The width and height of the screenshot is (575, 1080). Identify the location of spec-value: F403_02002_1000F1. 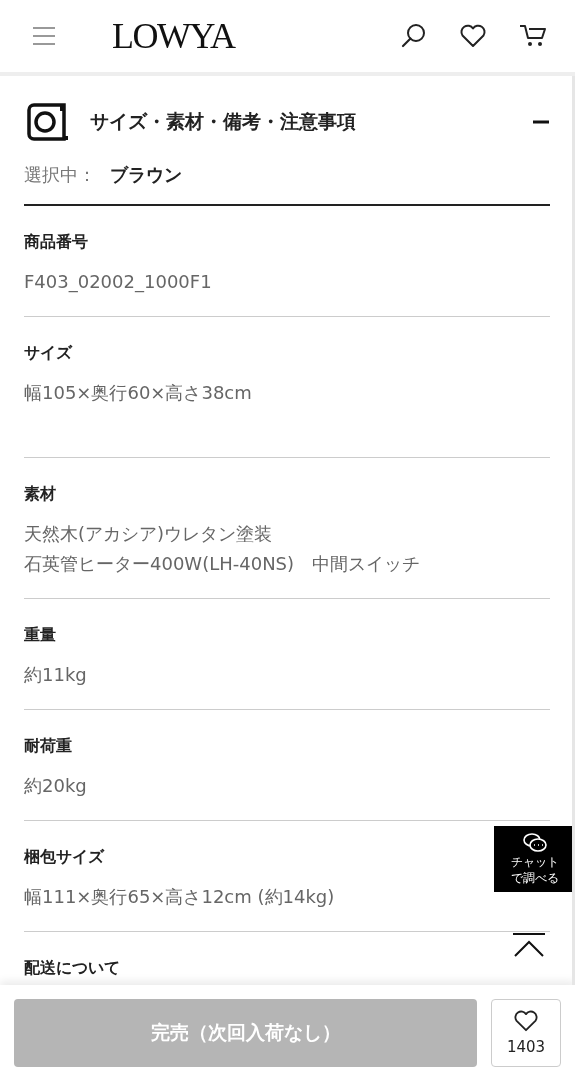
(118, 282).